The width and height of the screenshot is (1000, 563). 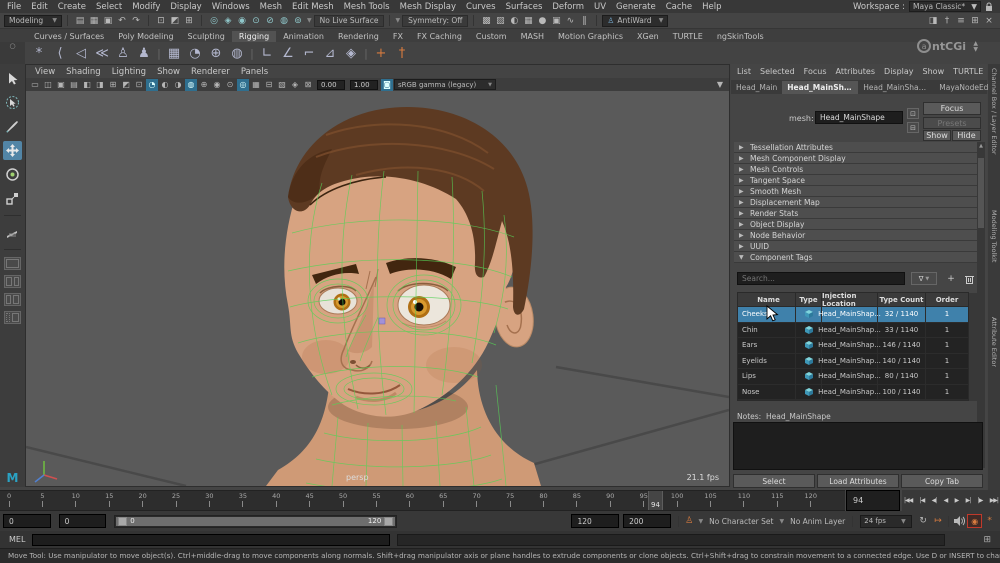 I want to click on shelf-tool-icon: ∠, so click(x=288, y=53).